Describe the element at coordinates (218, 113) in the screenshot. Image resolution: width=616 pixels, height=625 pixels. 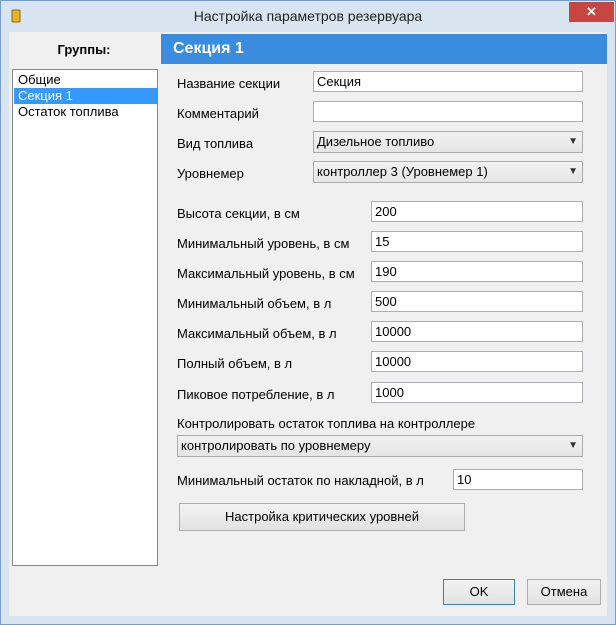
I see `comment-label: Комментарий` at that location.